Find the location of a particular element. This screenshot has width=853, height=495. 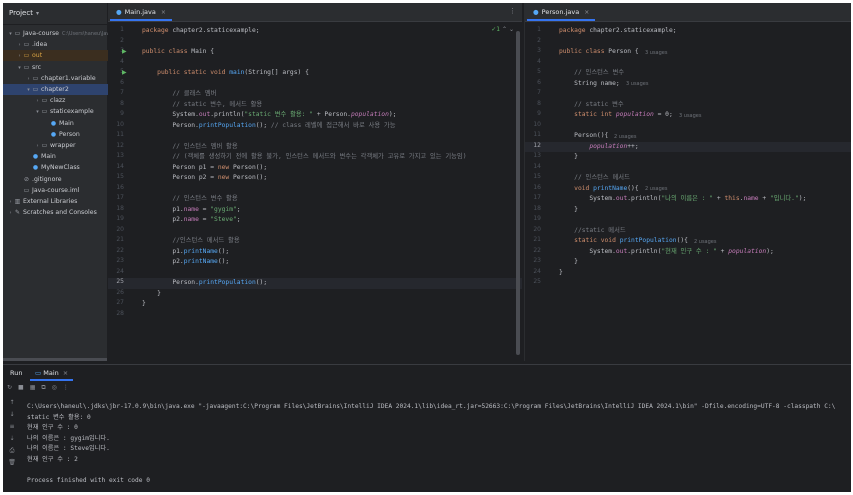

code-line: population++; is located at coordinates (598, 147).